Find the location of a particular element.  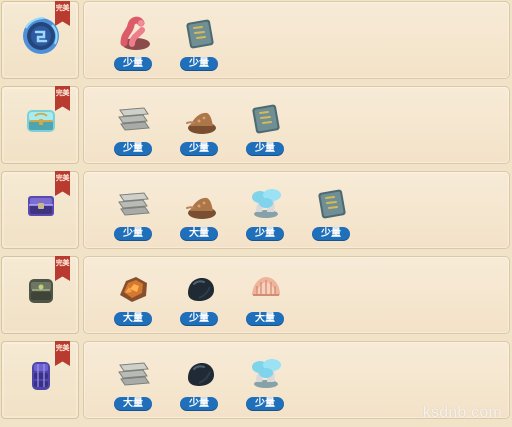

material-slot-2-3: 少量 is located at coordinates (266, 126).